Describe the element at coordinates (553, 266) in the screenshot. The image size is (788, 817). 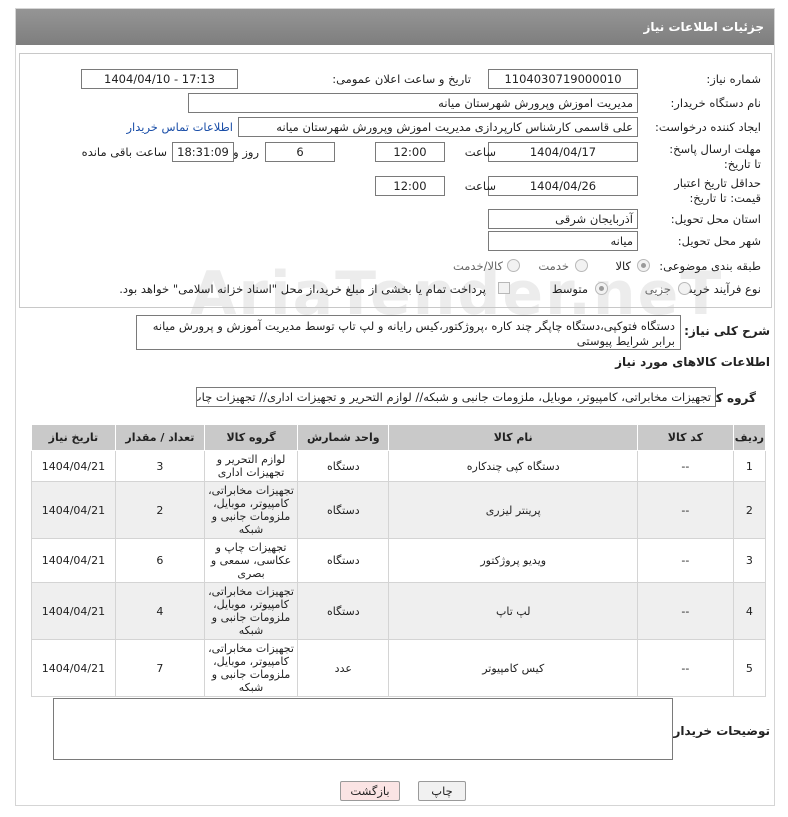
I see `category-option-service: خدمت` at that location.